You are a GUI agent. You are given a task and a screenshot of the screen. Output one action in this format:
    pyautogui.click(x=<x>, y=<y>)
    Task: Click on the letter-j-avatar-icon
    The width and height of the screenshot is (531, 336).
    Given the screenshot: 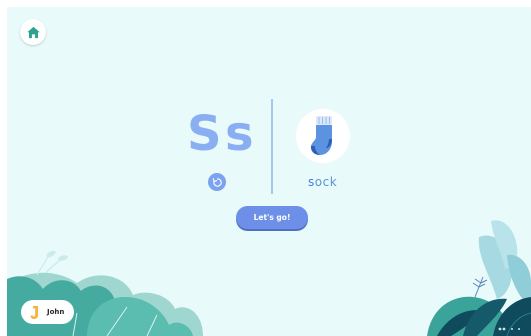 What is the action you would take?
    pyautogui.click(x=35, y=312)
    